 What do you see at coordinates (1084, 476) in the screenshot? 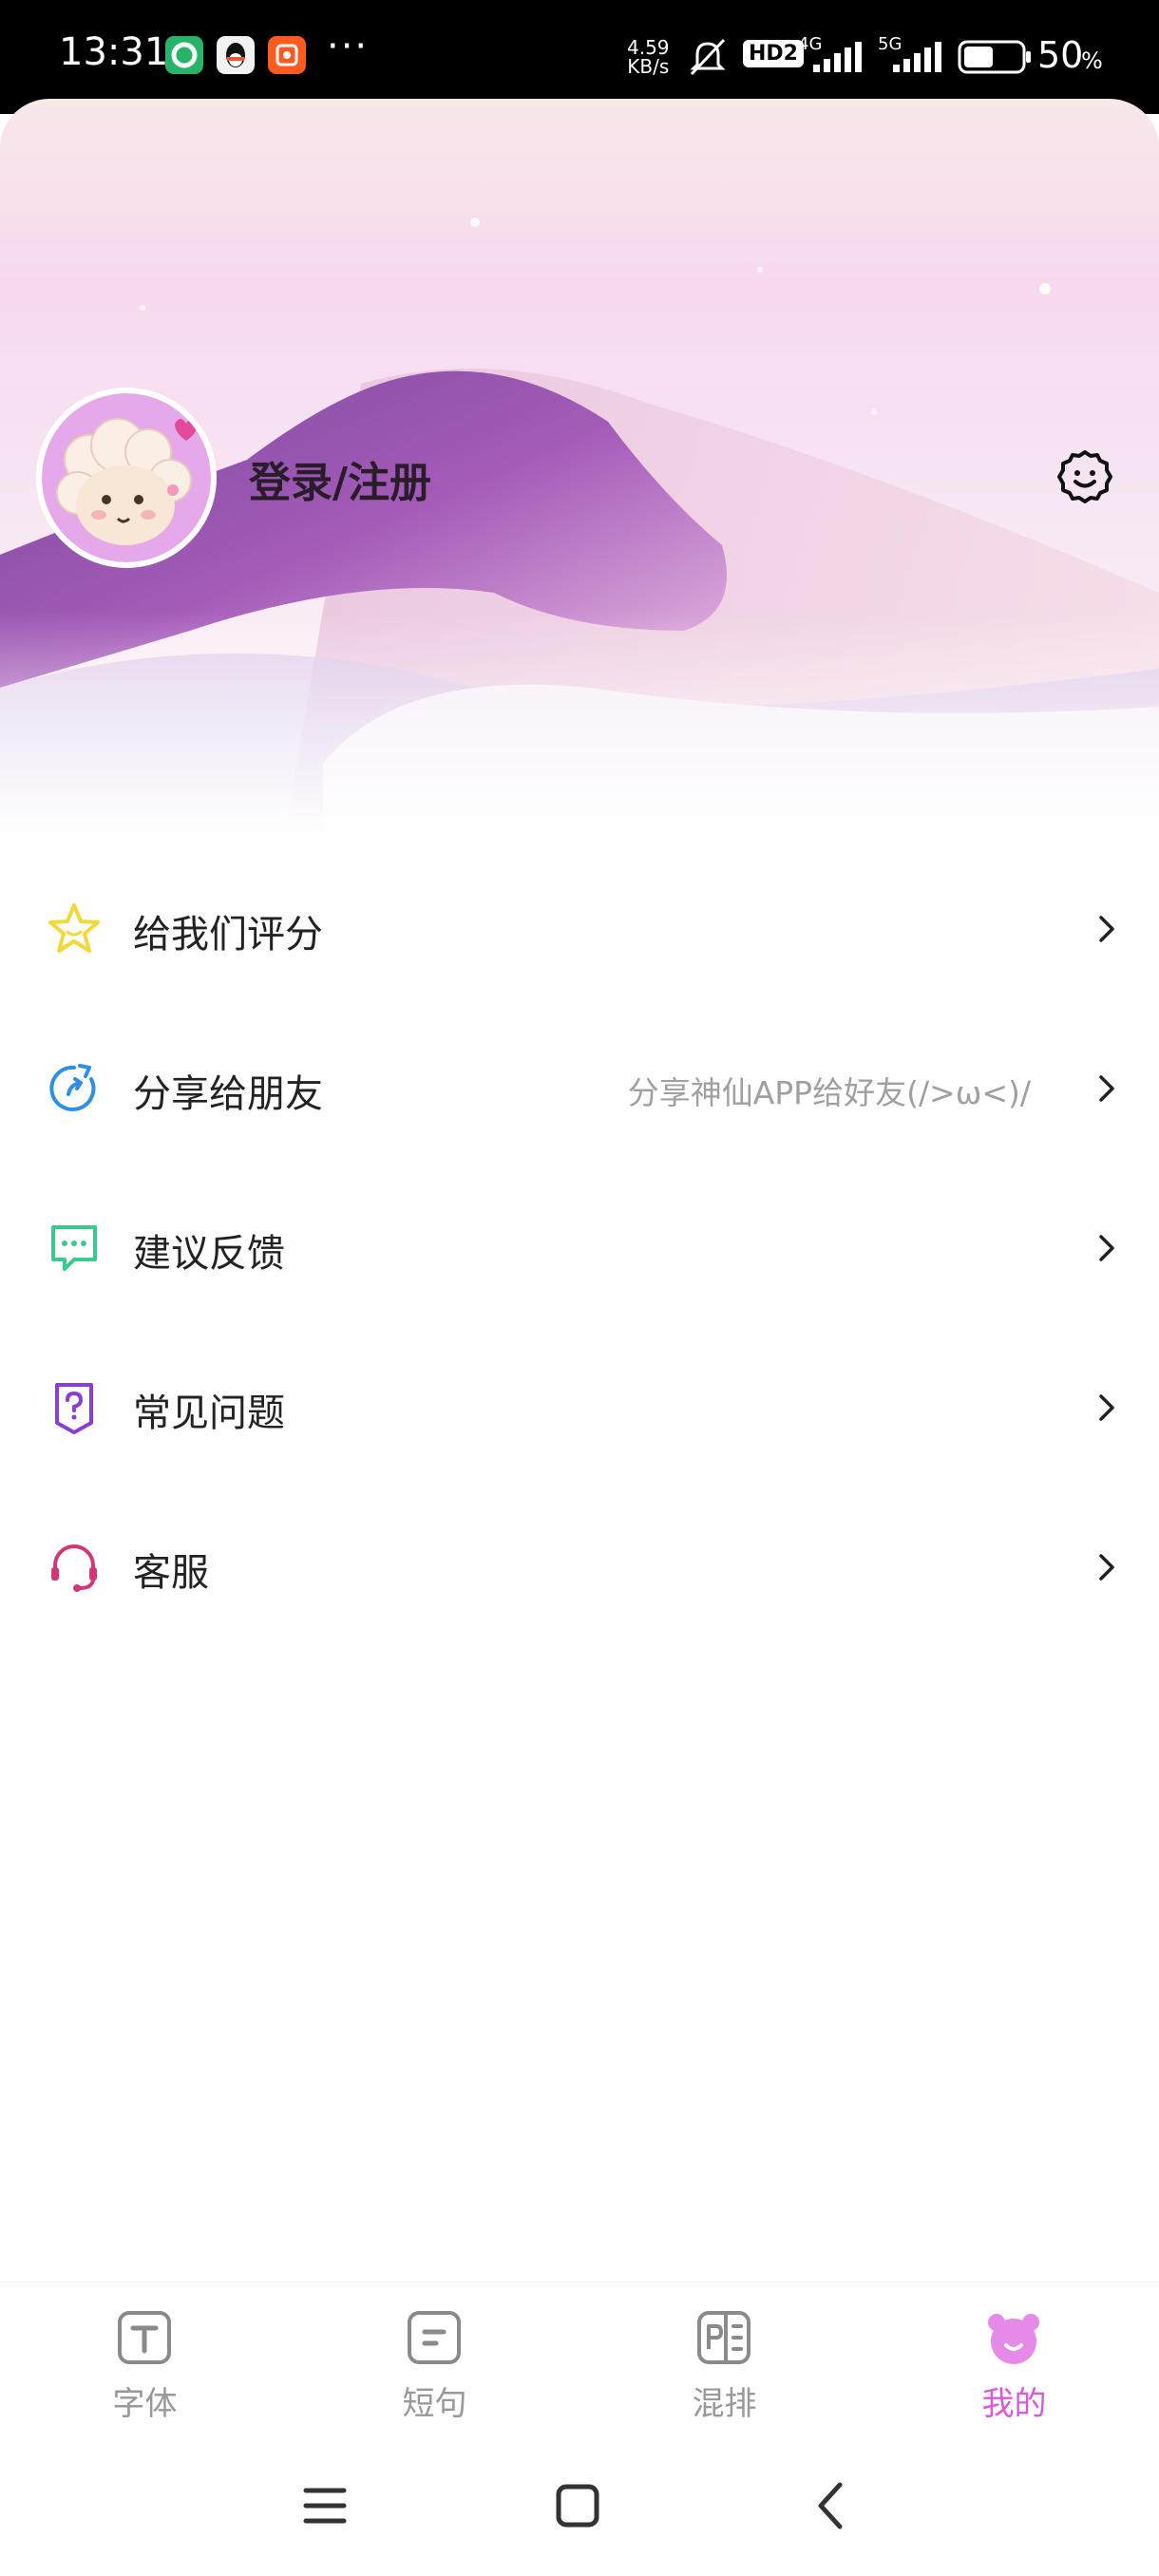
I see `settings-icon` at bounding box center [1084, 476].